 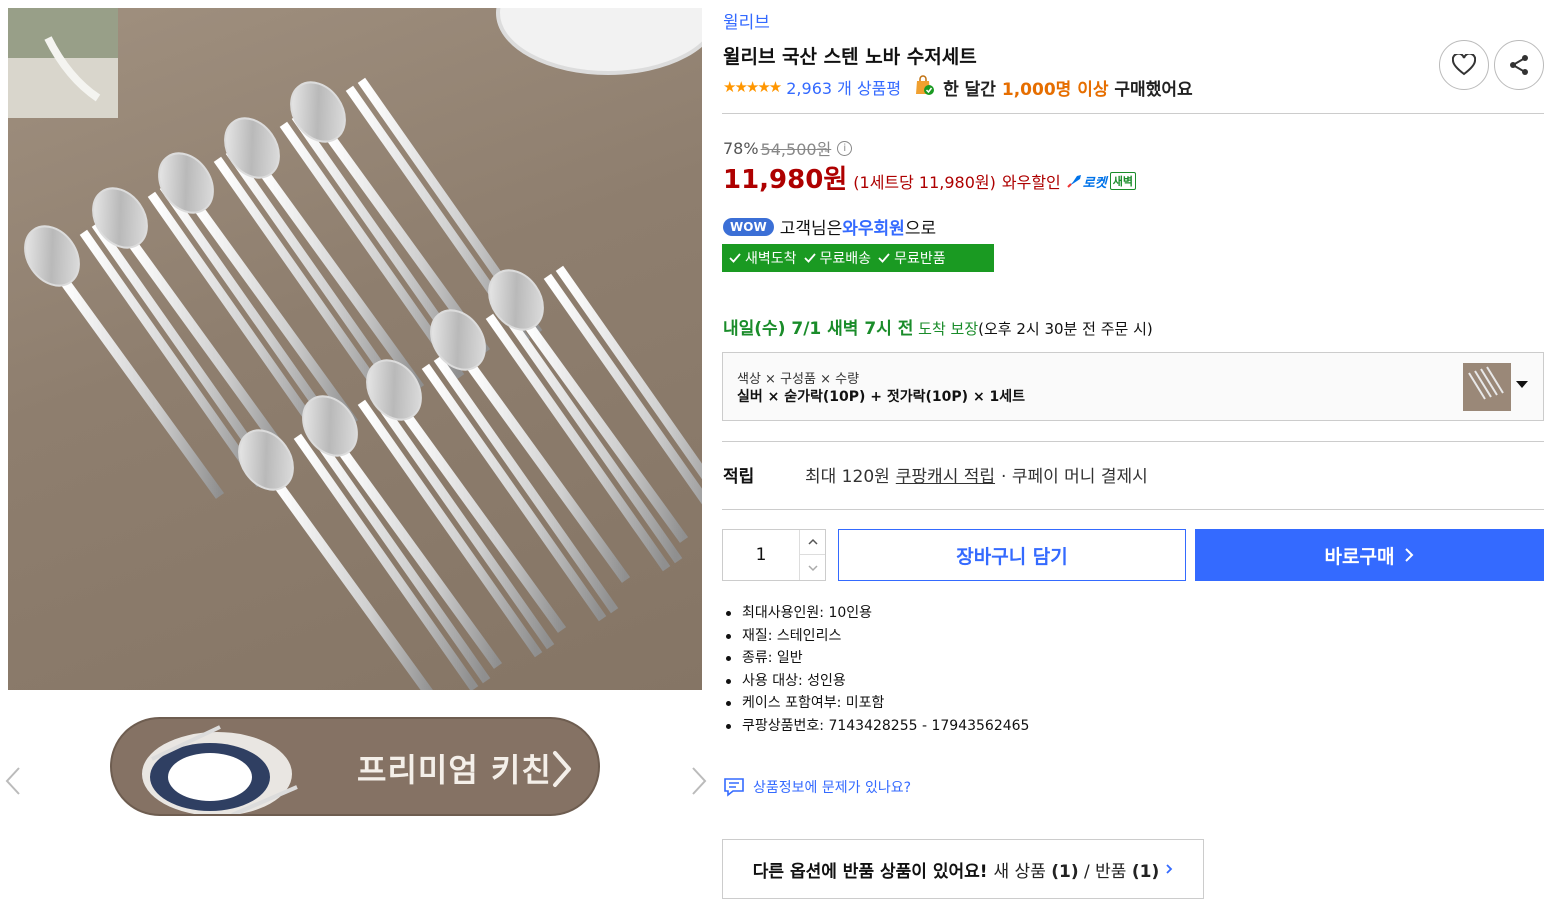 I want to click on spec-item: 케이스 포함여부: 미포함, so click(x=877, y=703).